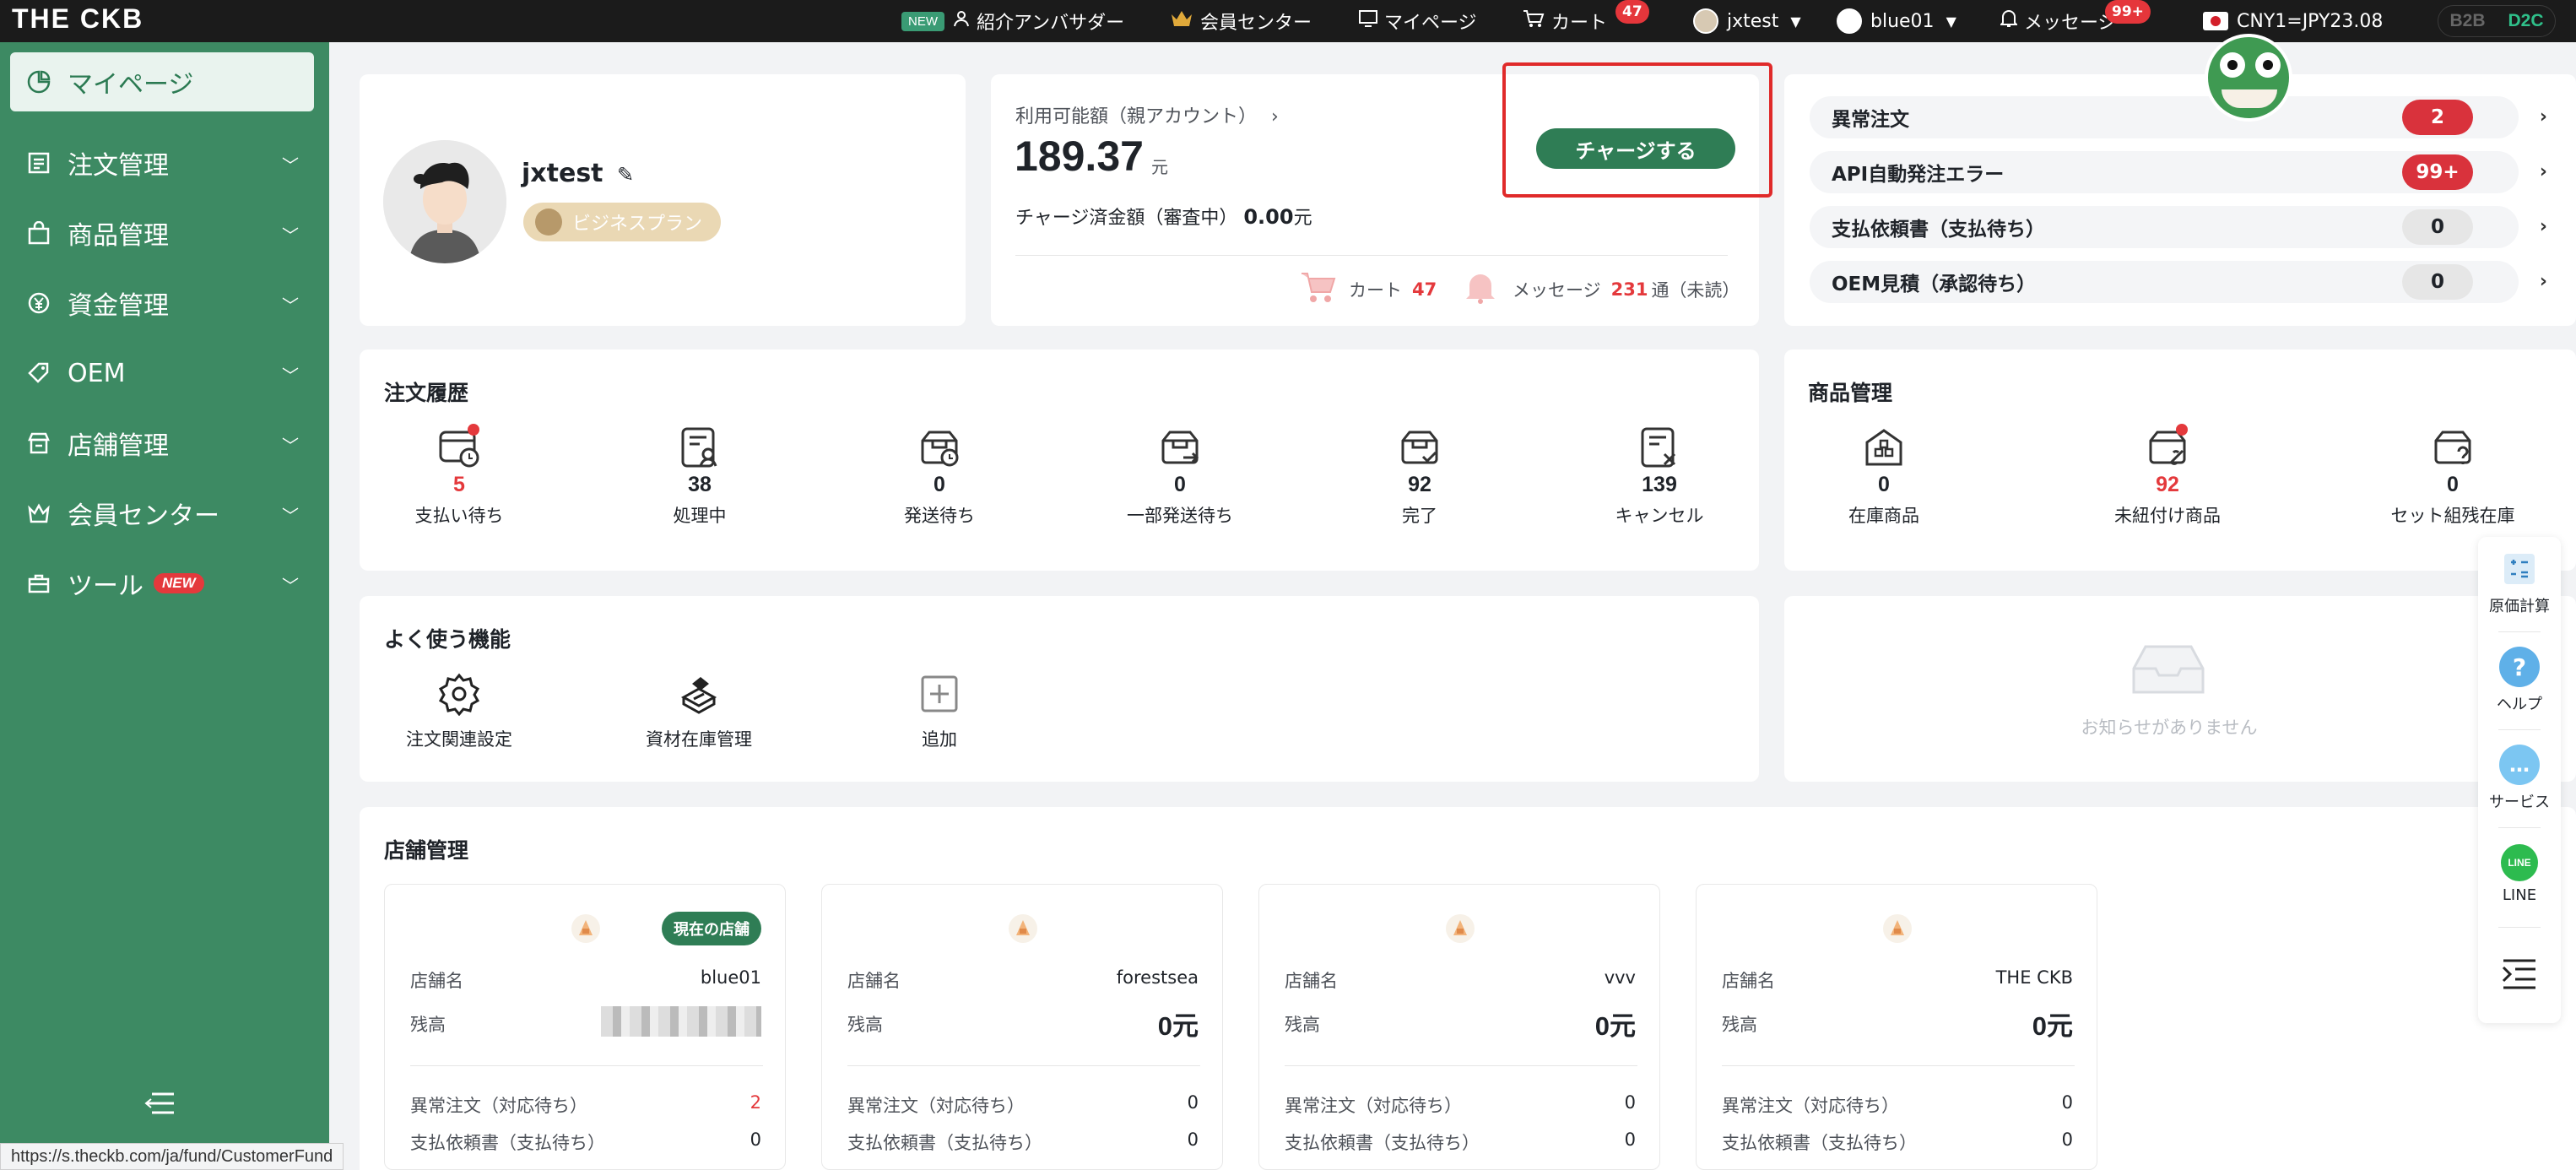 Image resolution: width=2576 pixels, height=1170 pixels. What do you see at coordinates (585, 1104) in the screenshot?
I see `store-abnormal-row: 異常注文（対応待ち） 2` at bounding box center [585, 1104].